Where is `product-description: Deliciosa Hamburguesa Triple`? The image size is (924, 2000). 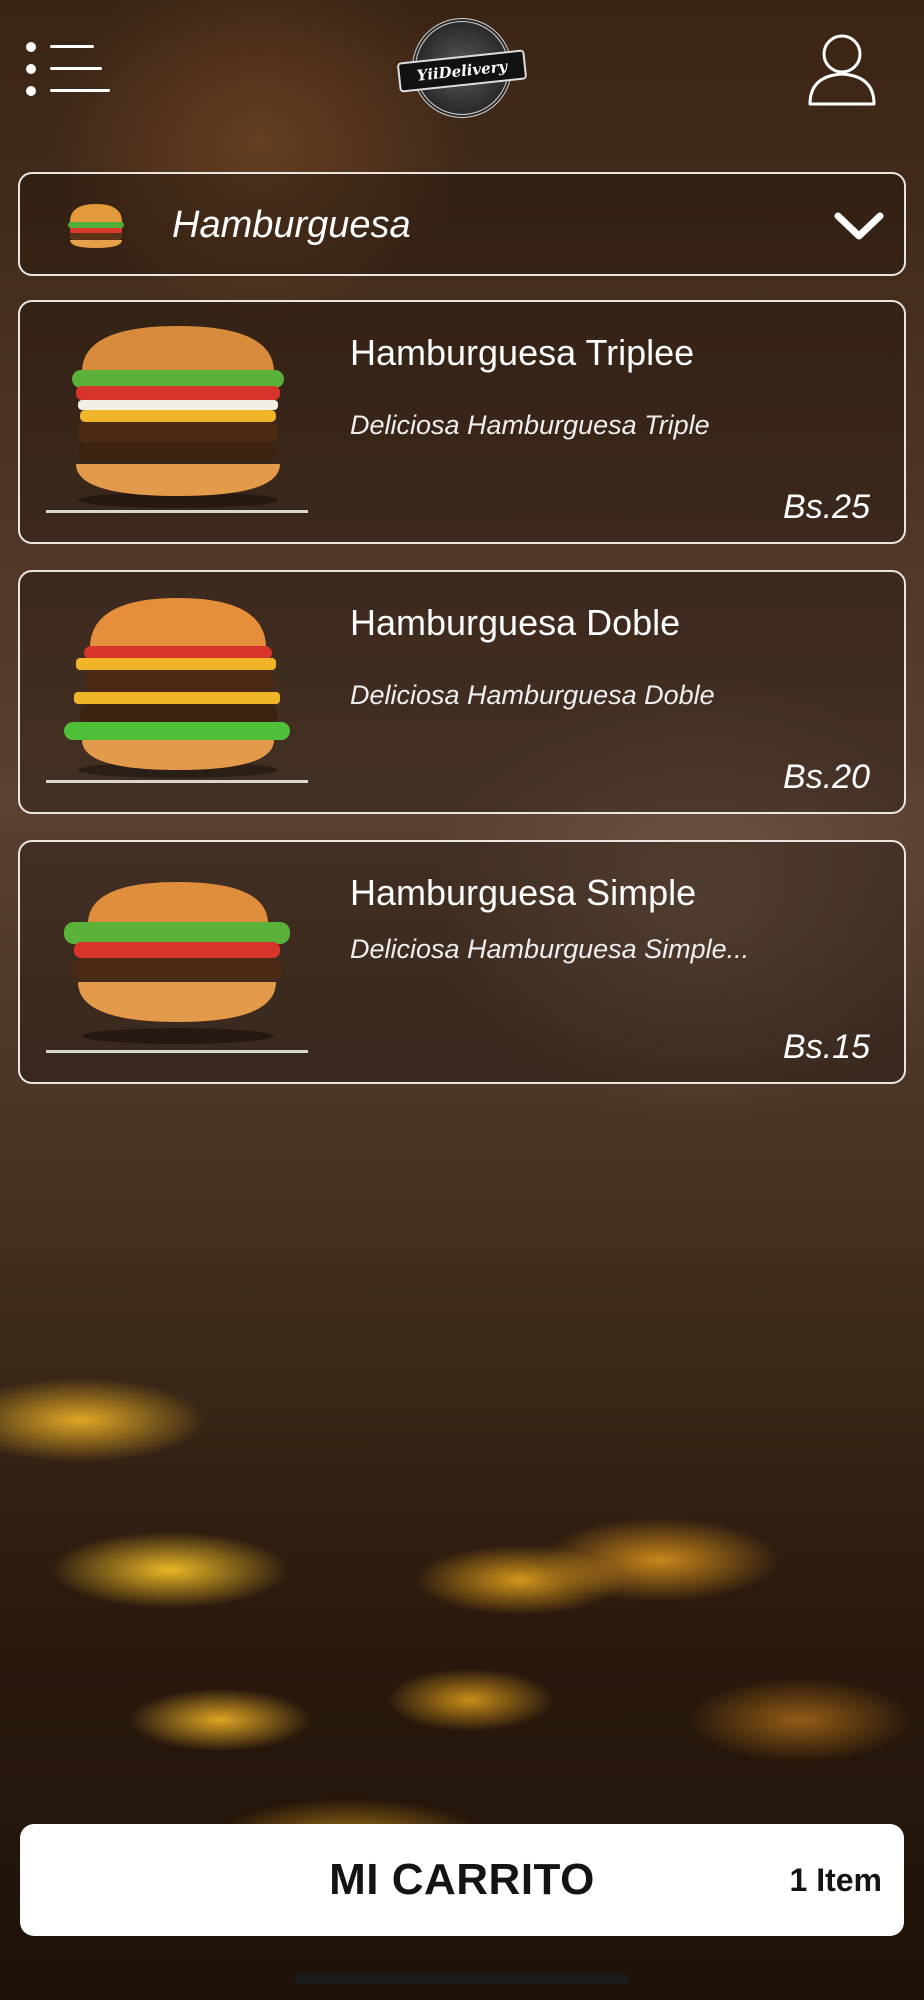 product-description: Deliciosa Hamburguesa Triple is located at coordinates (530, 425).